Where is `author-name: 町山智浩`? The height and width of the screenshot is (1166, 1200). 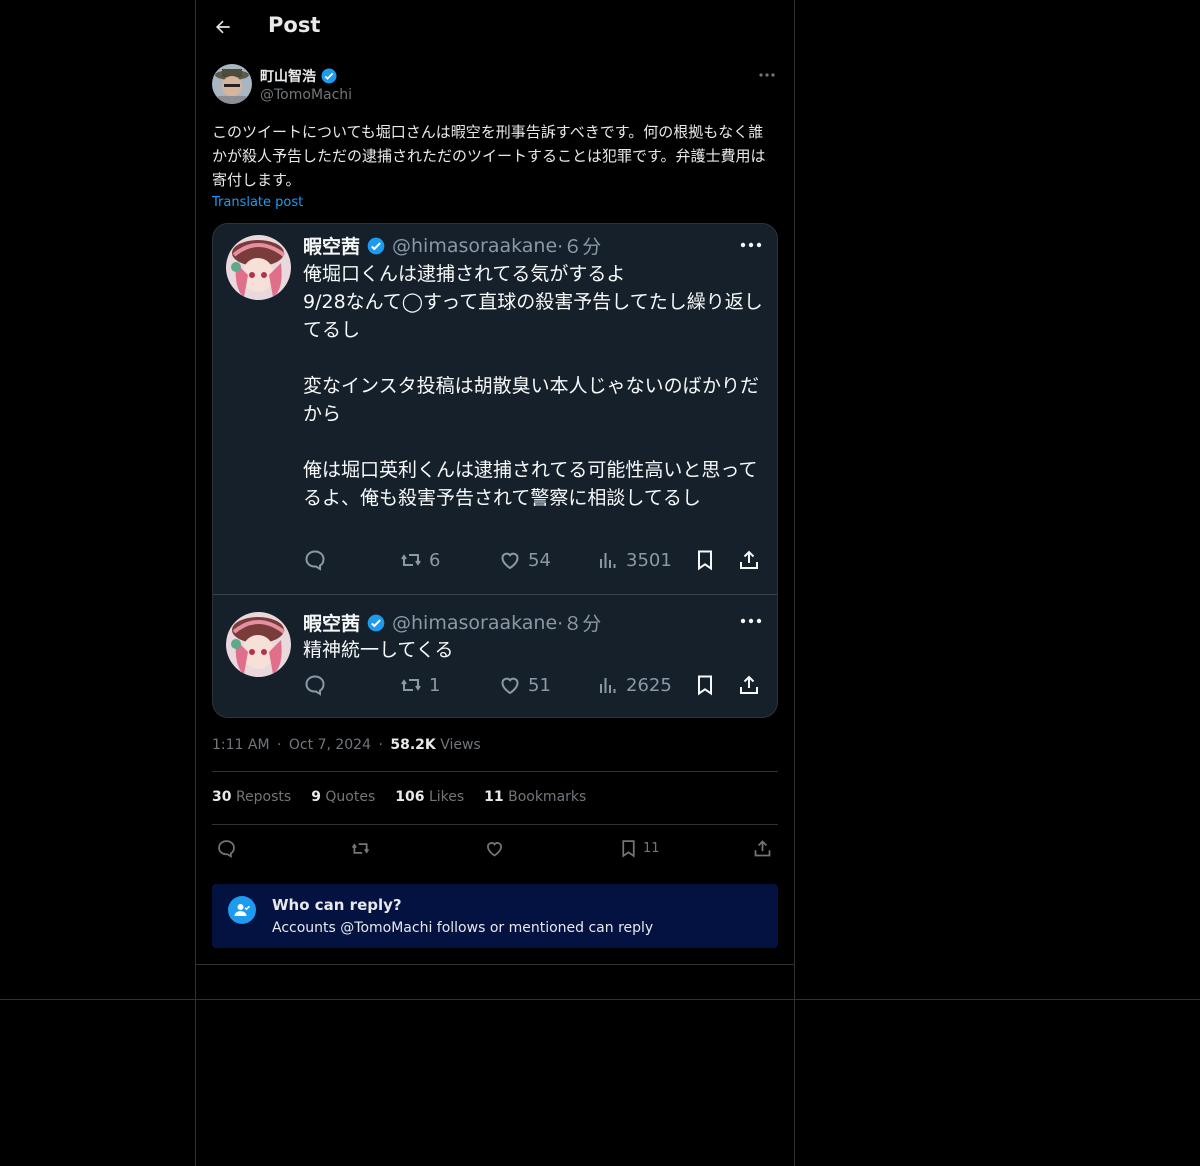 author-name: 町山智浩 is located at coordinates (299, 76).